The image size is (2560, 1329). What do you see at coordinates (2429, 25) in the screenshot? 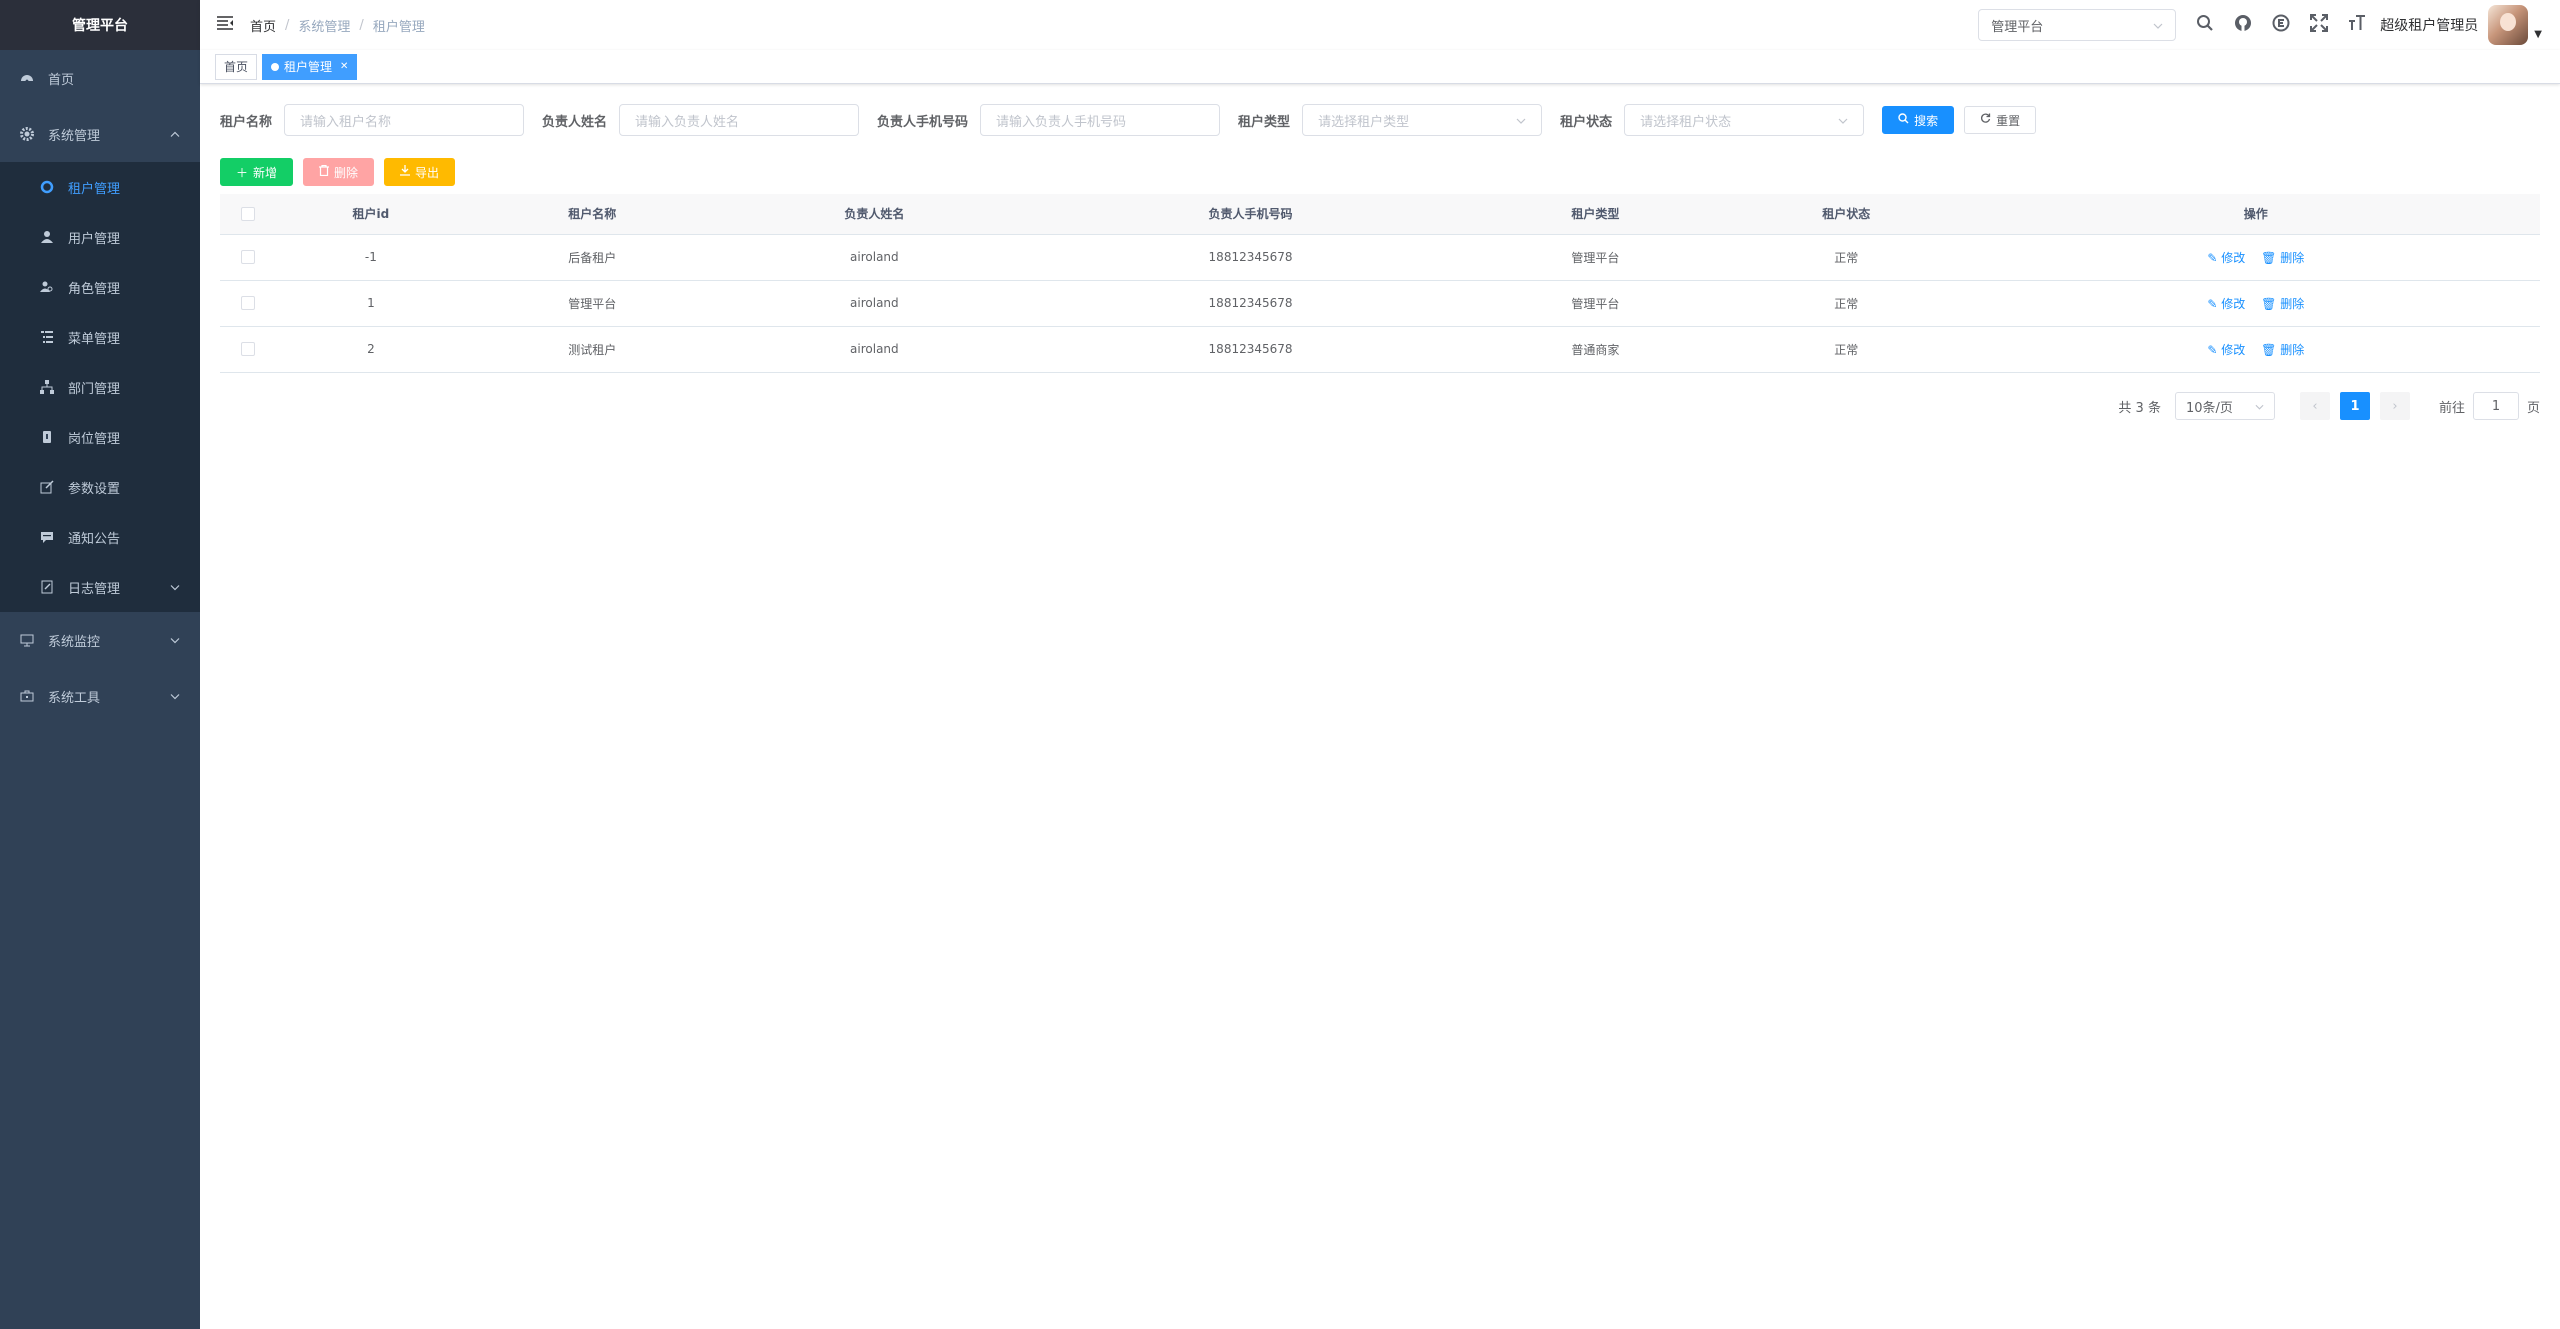
I see `username: 超级租户管理员` at bounding box center [2429, 25].